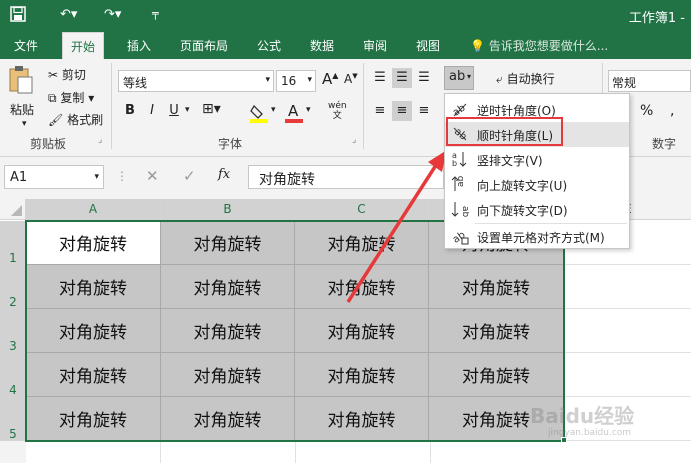  Describe the element at coordinates (525, 78) in the screenshot. I see `wrap-text-button: ⤶ 自动换行` at that location.